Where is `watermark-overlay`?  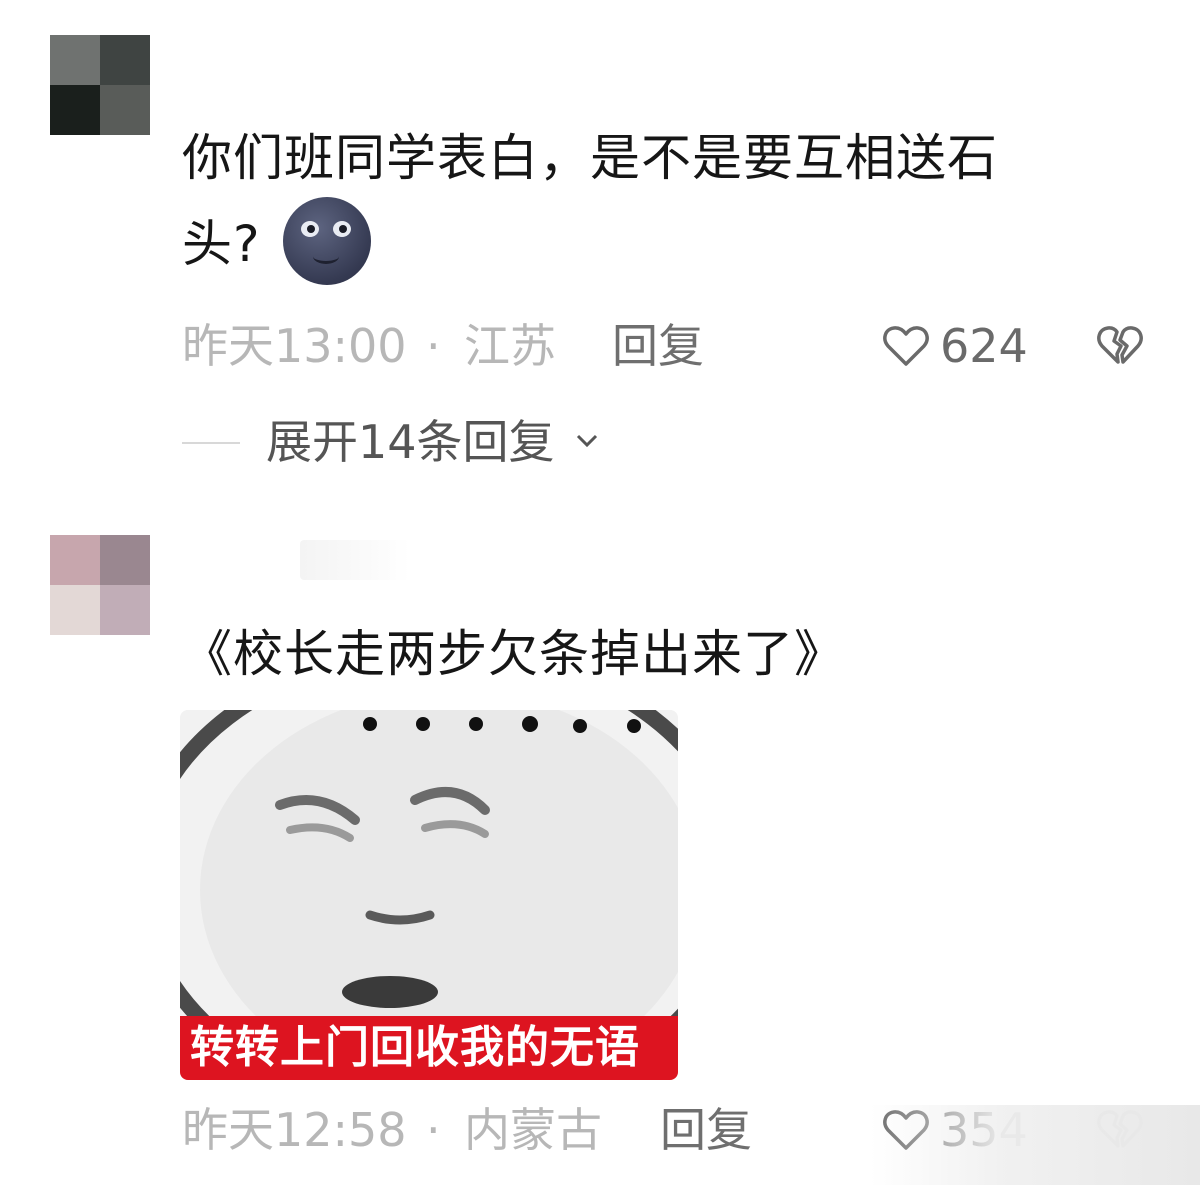 watermark-overlay is located at coordinates (1035, 1145).